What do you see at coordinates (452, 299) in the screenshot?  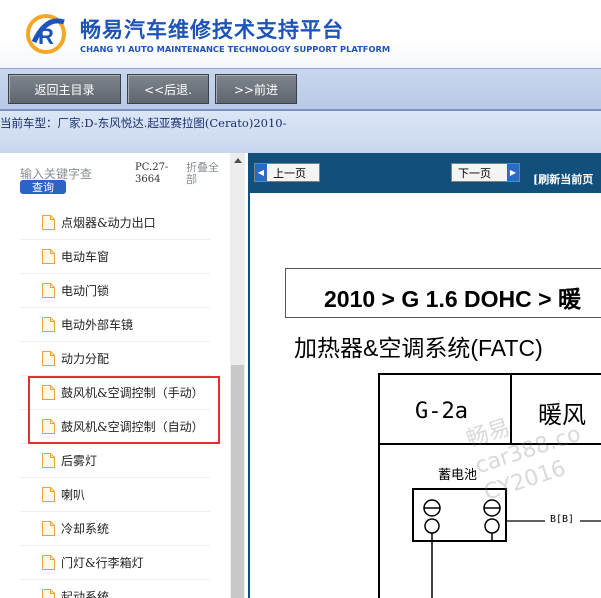 I see `document-heading: 2010 > G 1.6 DOHC > 暖` at bounding box center [452, 299].